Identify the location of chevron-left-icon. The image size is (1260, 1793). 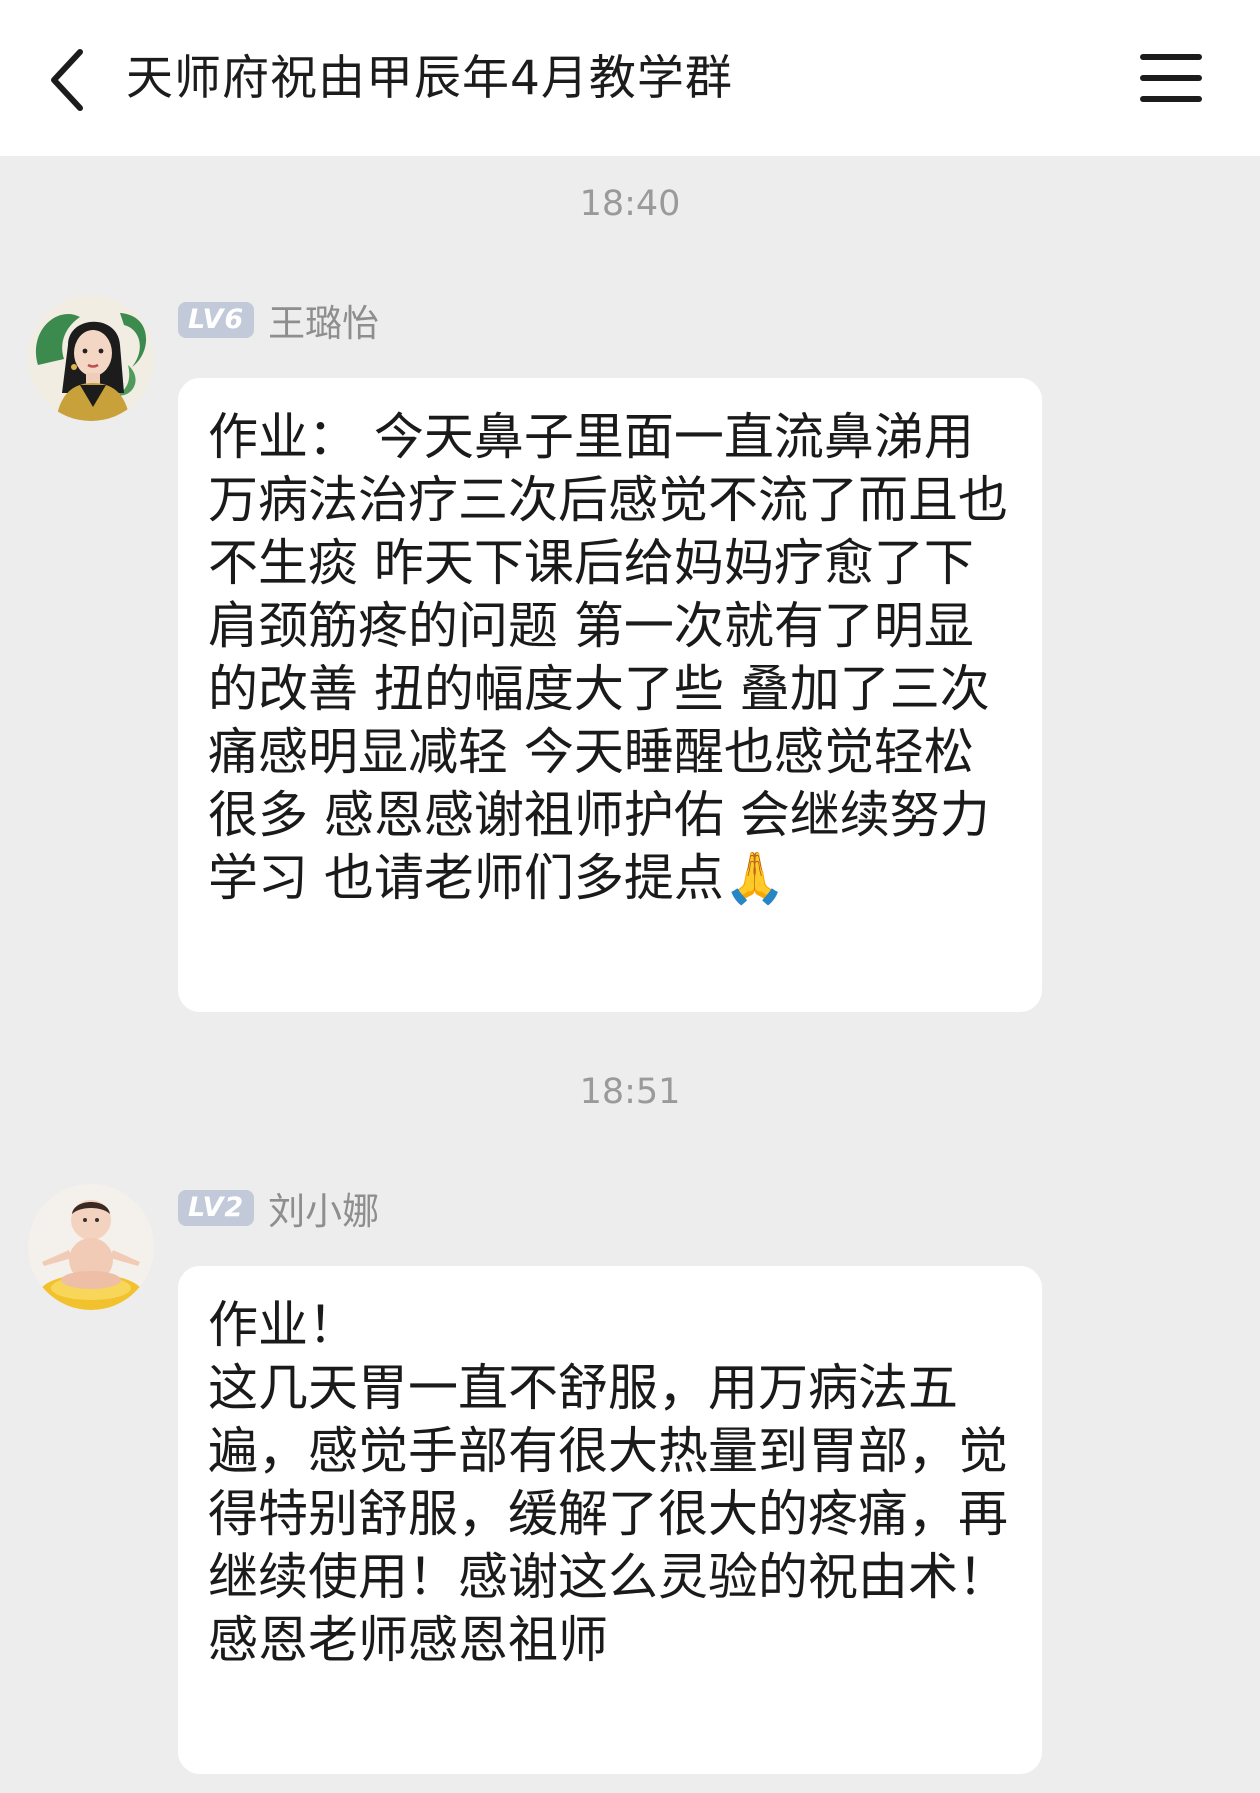
(67, 80).